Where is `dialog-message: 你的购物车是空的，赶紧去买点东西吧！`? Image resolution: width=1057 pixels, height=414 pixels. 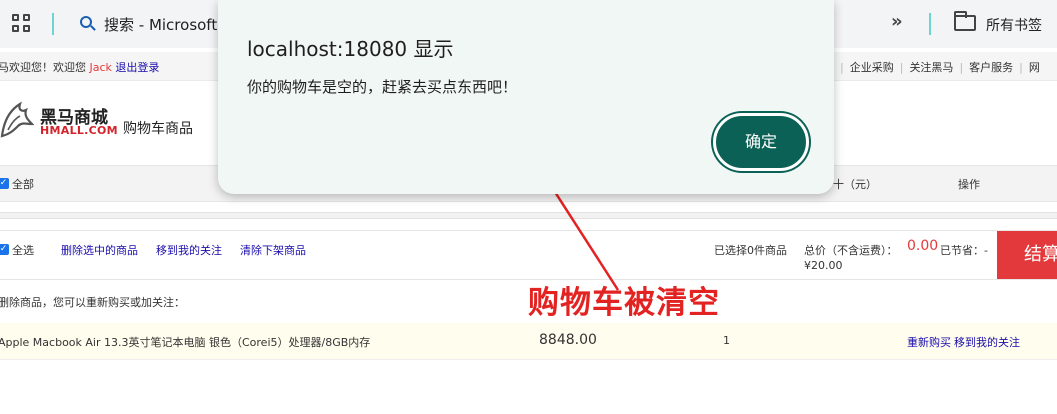
dialog-message: 你的购物车是空的，赶紧去买点东西吧！ is located at coordinates (382, 87).